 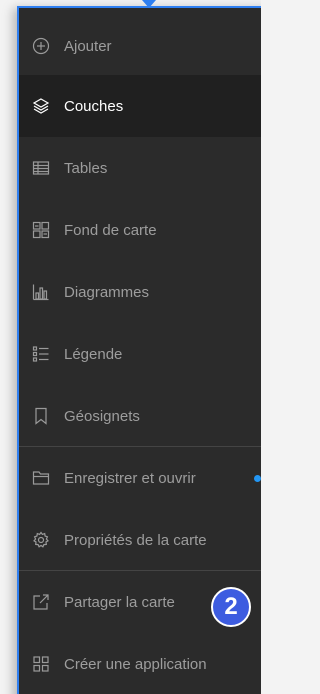 What do you see at coordinates (41, 292) in the screenshot?
I see `chart-icon` at bounding box center [41, 292].